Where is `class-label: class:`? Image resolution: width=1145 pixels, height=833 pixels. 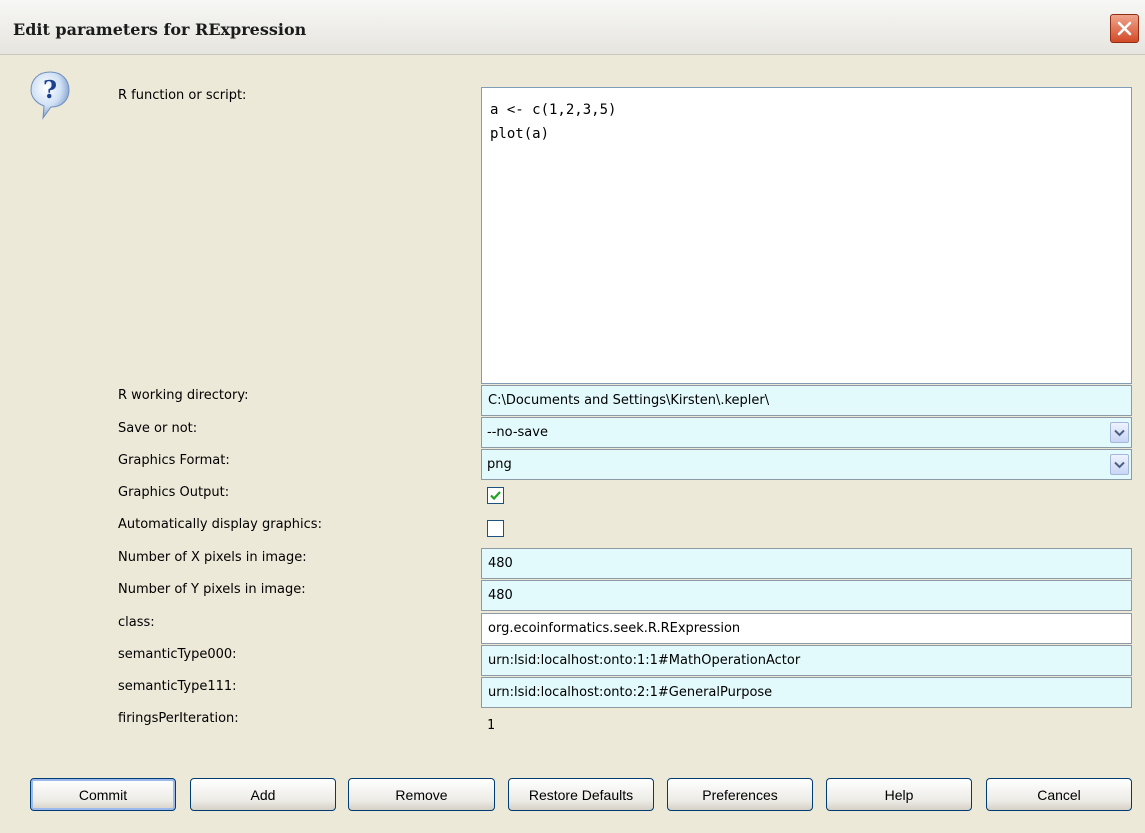 class-label: class: is located at coordinates (136, 622).